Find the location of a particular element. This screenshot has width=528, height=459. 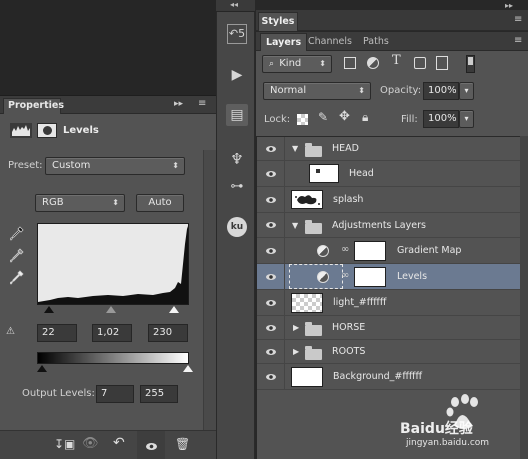

channel-dropdown: RGB ⬍ is located at coordinates (80, 203).